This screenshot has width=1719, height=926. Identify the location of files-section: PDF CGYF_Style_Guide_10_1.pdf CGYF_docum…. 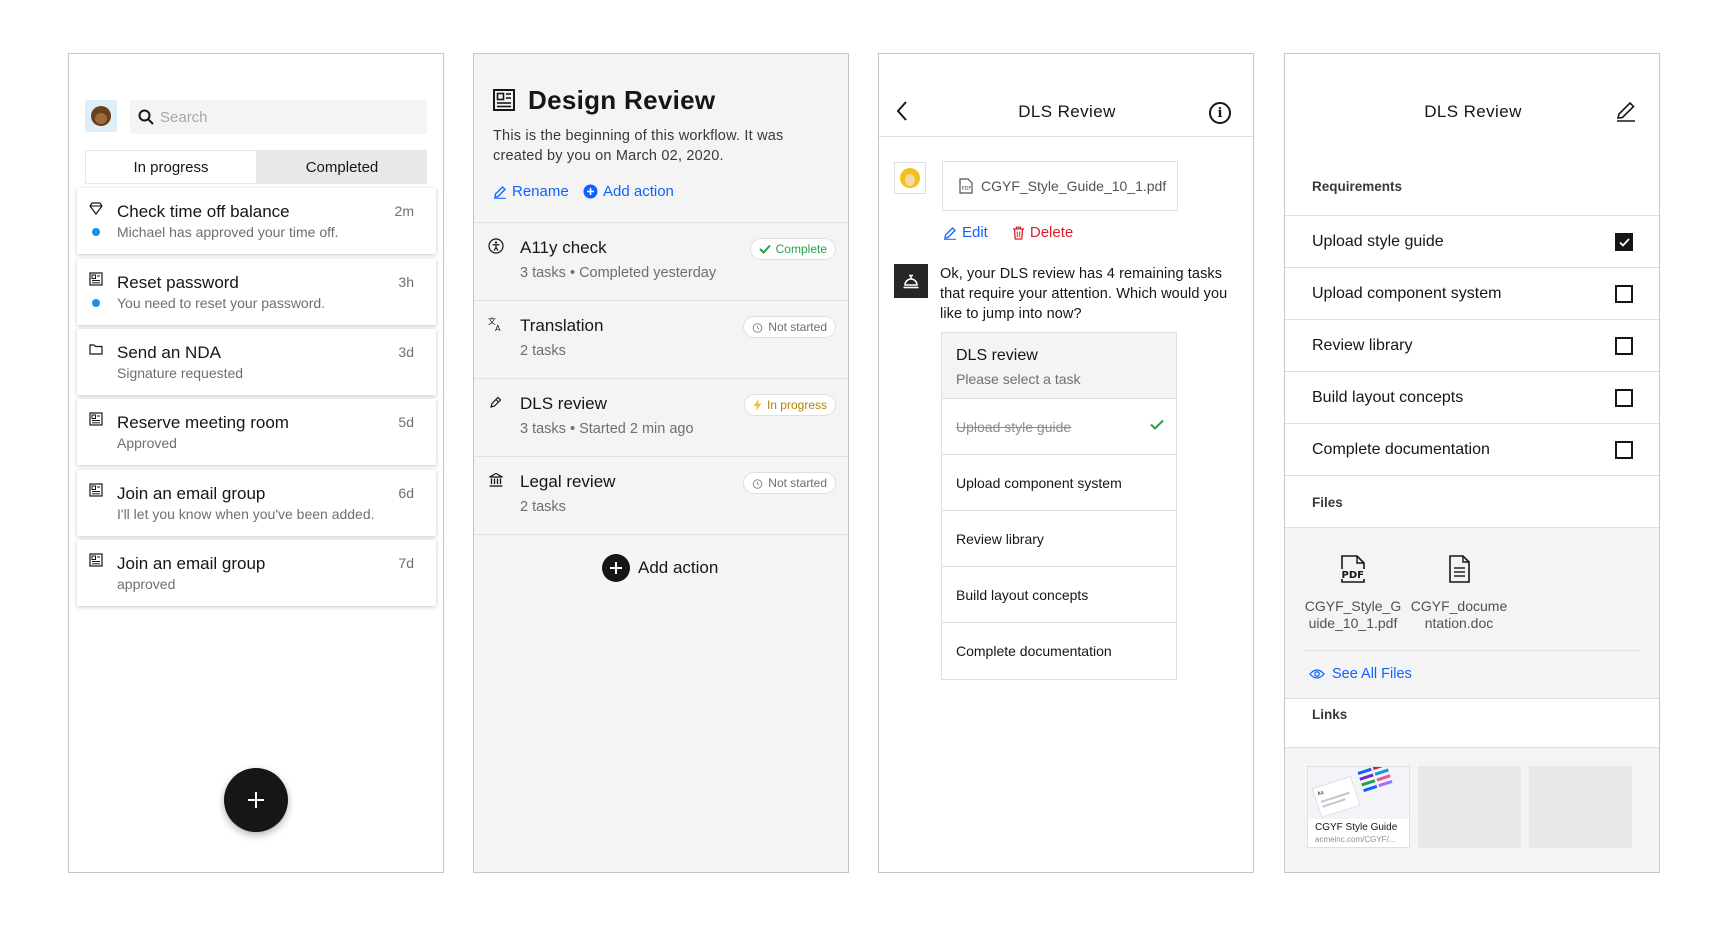
(1472, 613).